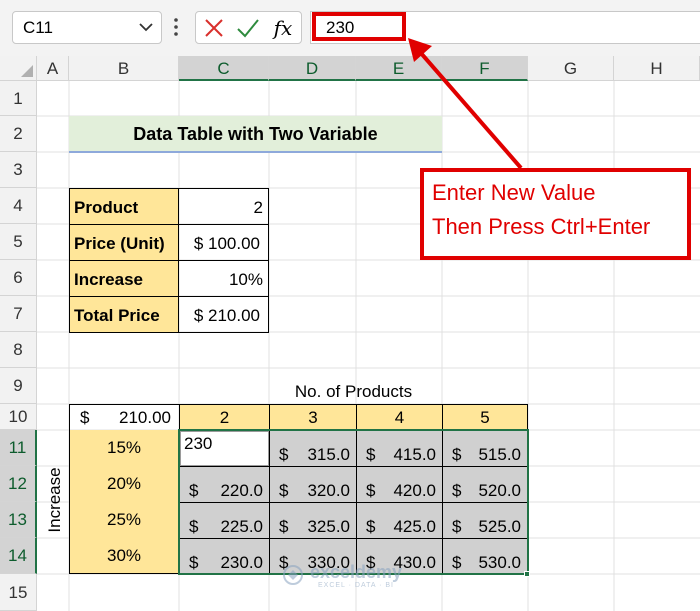 Image resolution: width=700 pixels, height=611 pixels. Describe the element at coordinates (353, 502) in the screenshot. I see `selection-outline` at that location.